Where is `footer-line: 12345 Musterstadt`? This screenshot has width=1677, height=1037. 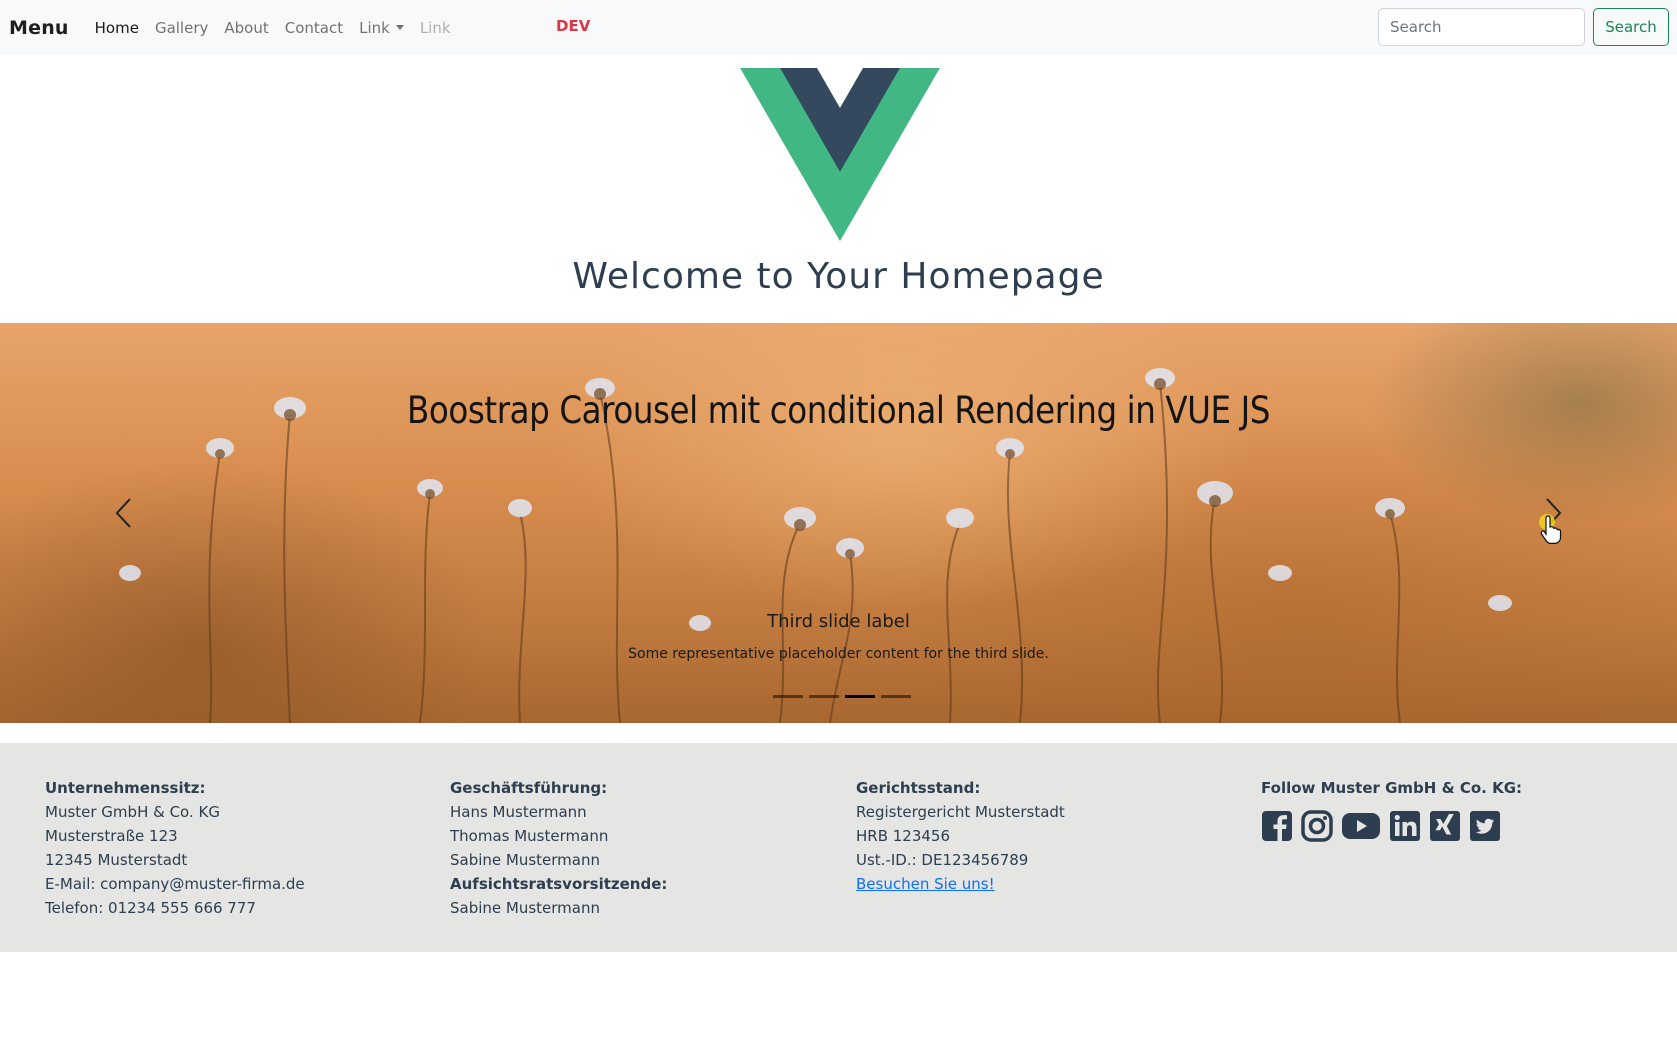
footer-line: 12345 Musterstadt is located at coordinates (116, 860).